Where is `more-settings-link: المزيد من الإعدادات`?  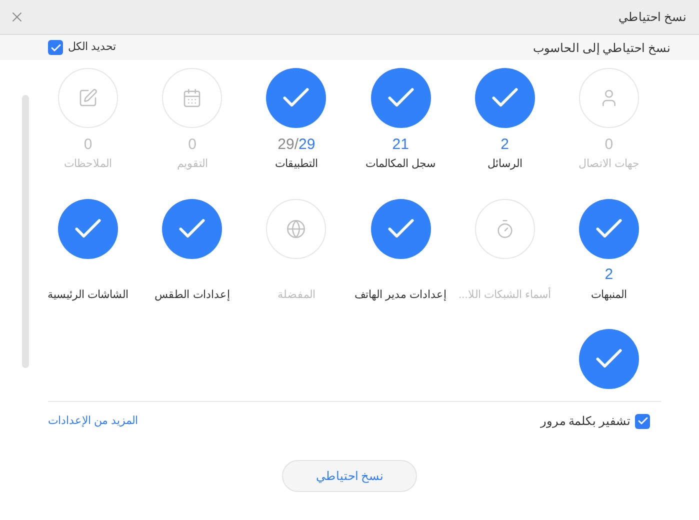
more-settings-link: المزيد من الإعدادات is located at coordinates (93, 421).